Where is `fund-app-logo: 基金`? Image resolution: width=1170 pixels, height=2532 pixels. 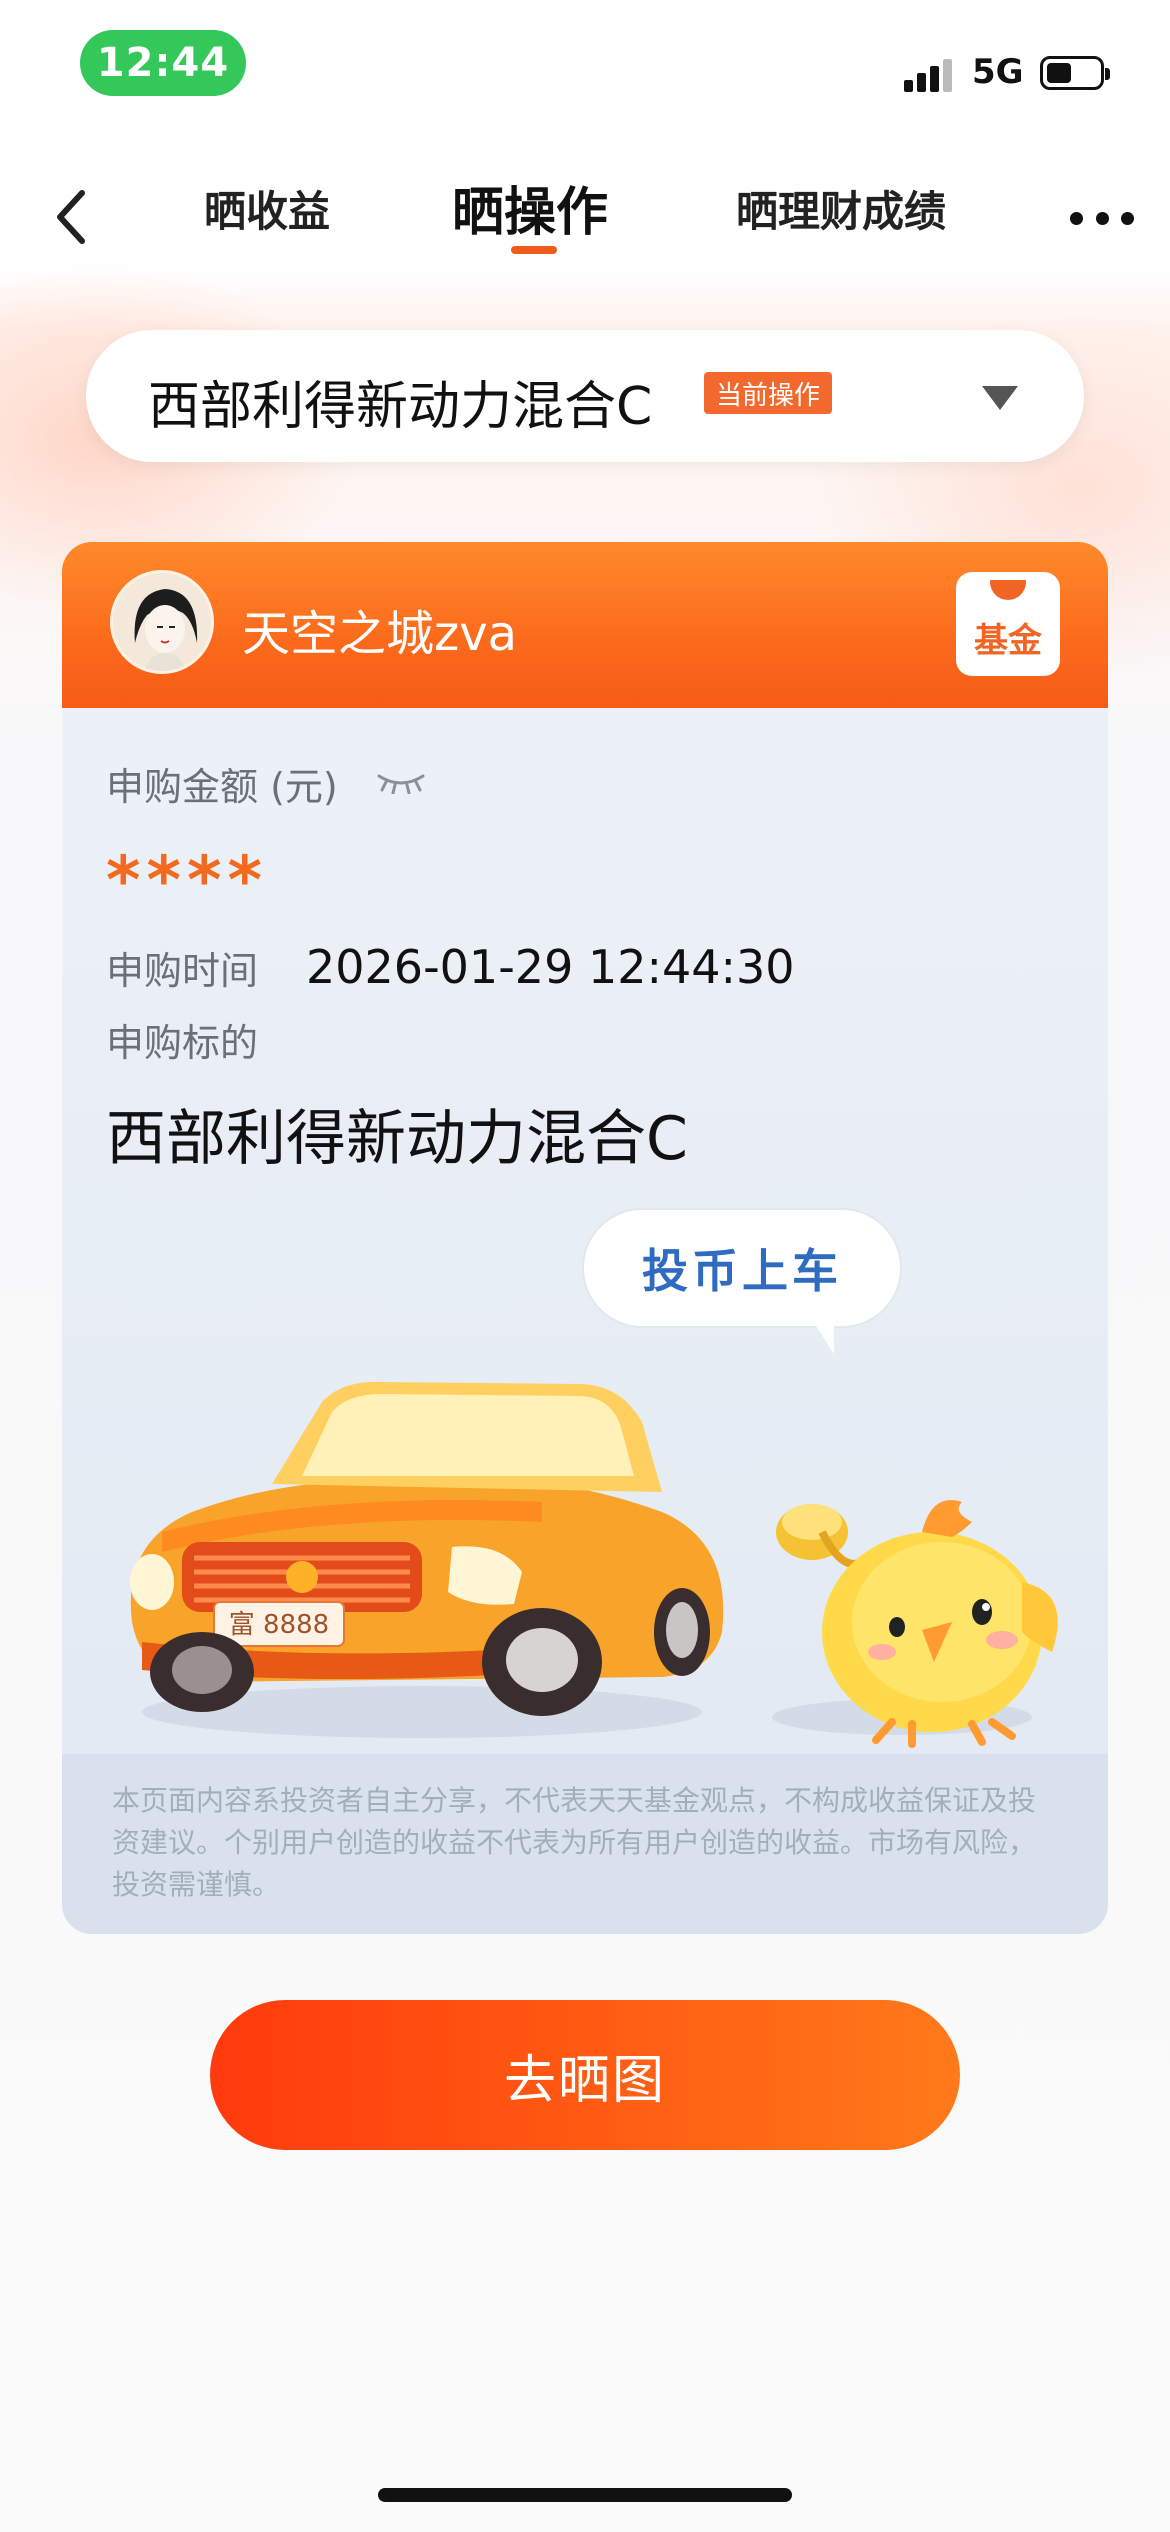 fund-app-logo: 基金 is located at coordinates (1008, 624).